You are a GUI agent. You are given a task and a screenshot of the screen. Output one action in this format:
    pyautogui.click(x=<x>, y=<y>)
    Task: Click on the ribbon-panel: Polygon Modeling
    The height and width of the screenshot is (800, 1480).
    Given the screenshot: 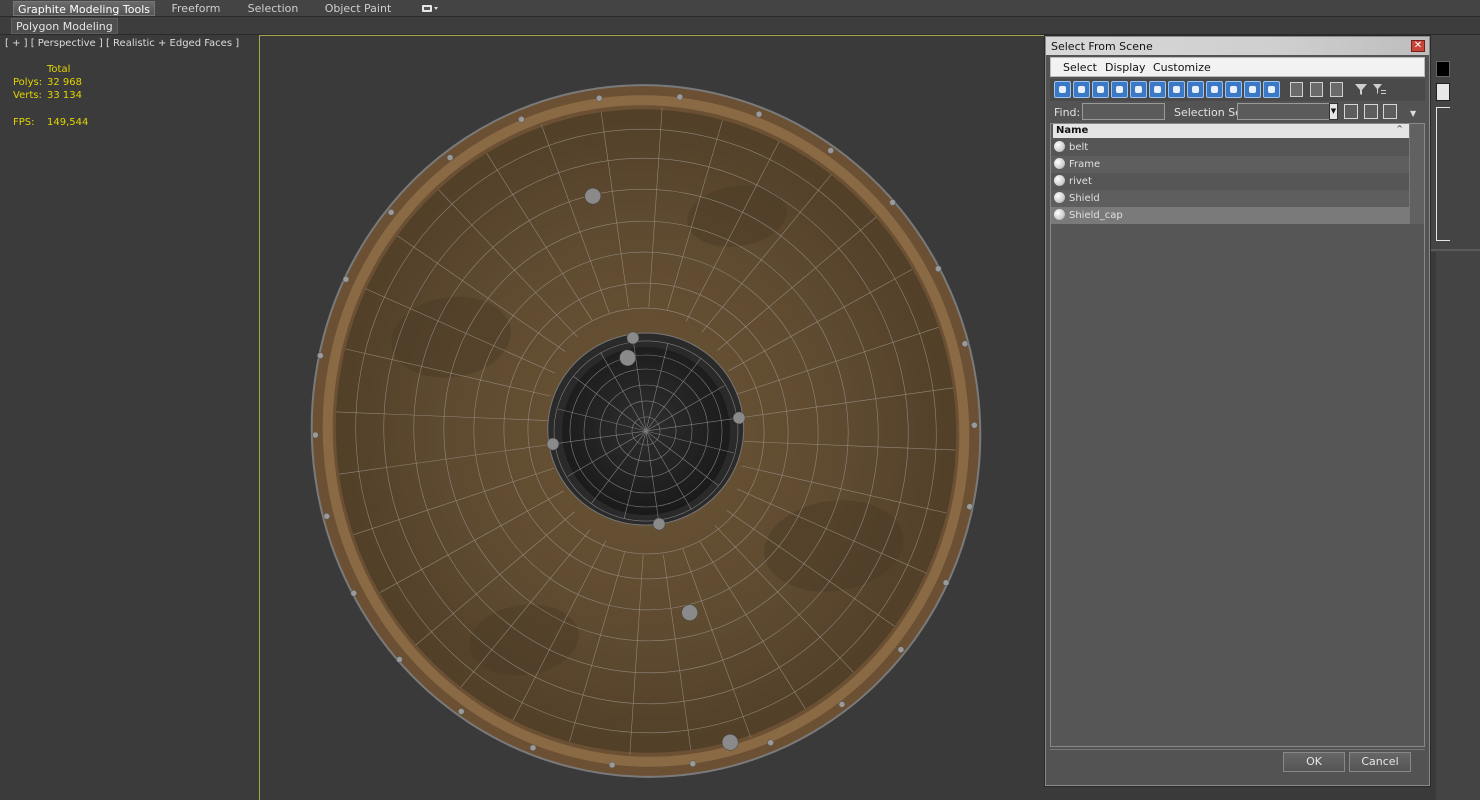 What is the action you would take?
    pyautogui.click(x=740, y=26)
    